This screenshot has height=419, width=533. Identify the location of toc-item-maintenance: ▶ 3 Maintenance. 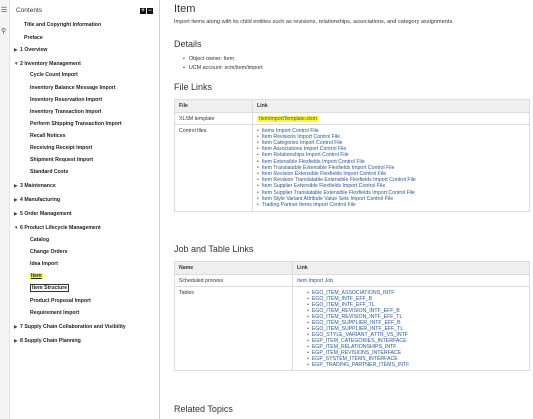
(35, 186).